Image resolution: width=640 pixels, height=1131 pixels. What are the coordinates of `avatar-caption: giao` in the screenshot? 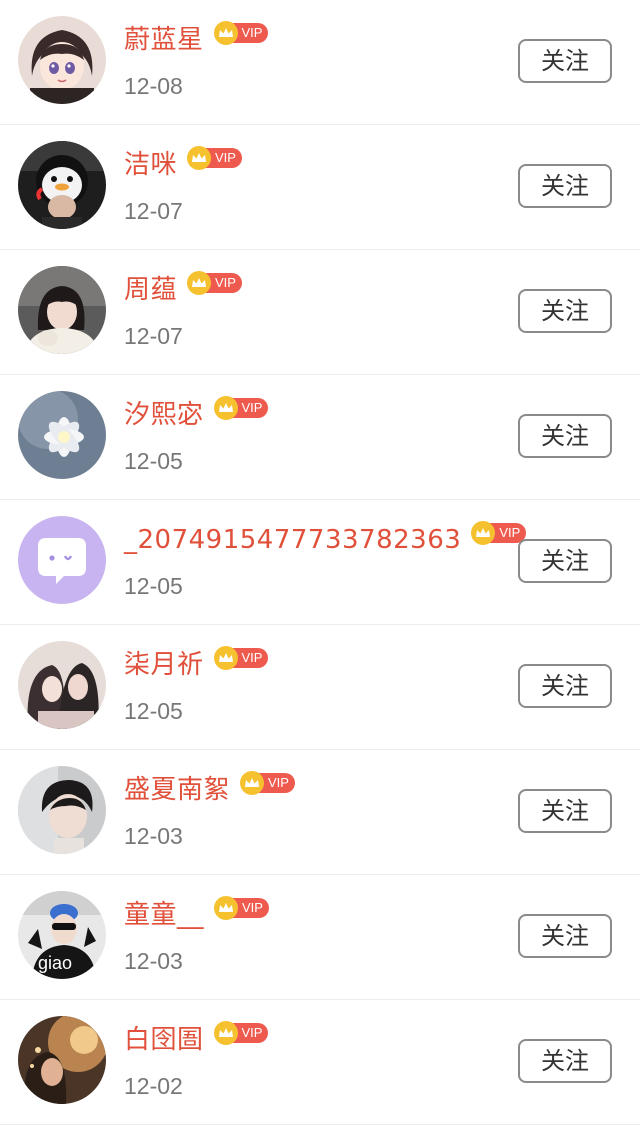 It's located at (55, 963).